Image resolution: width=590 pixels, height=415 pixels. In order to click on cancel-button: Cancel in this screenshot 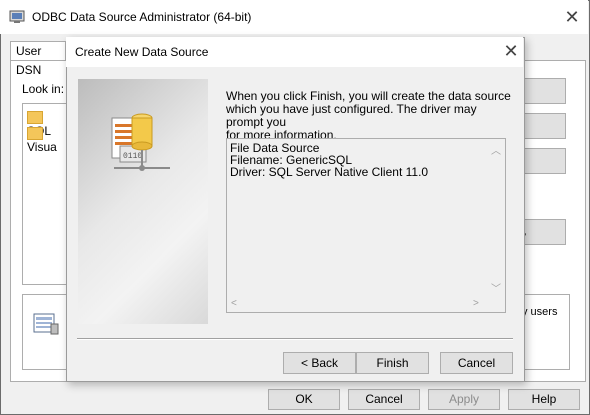, I will do `click(384, 399)`.